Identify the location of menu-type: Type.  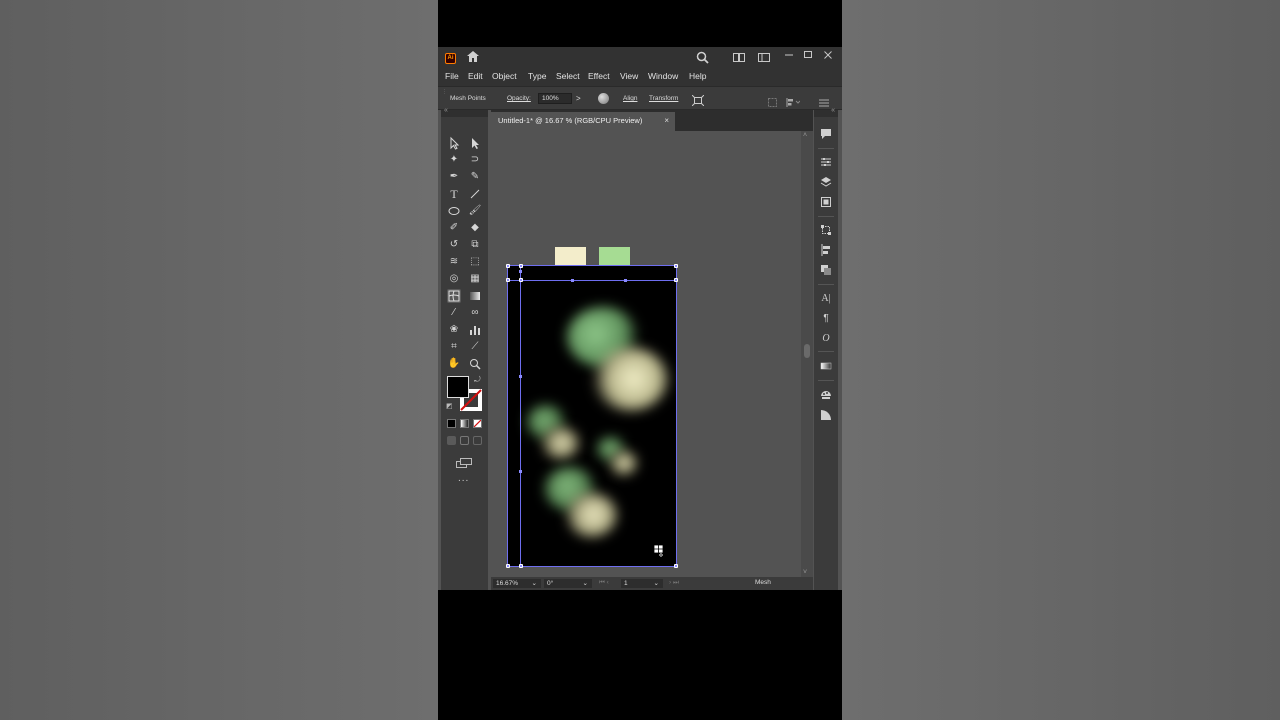
(537, 76).